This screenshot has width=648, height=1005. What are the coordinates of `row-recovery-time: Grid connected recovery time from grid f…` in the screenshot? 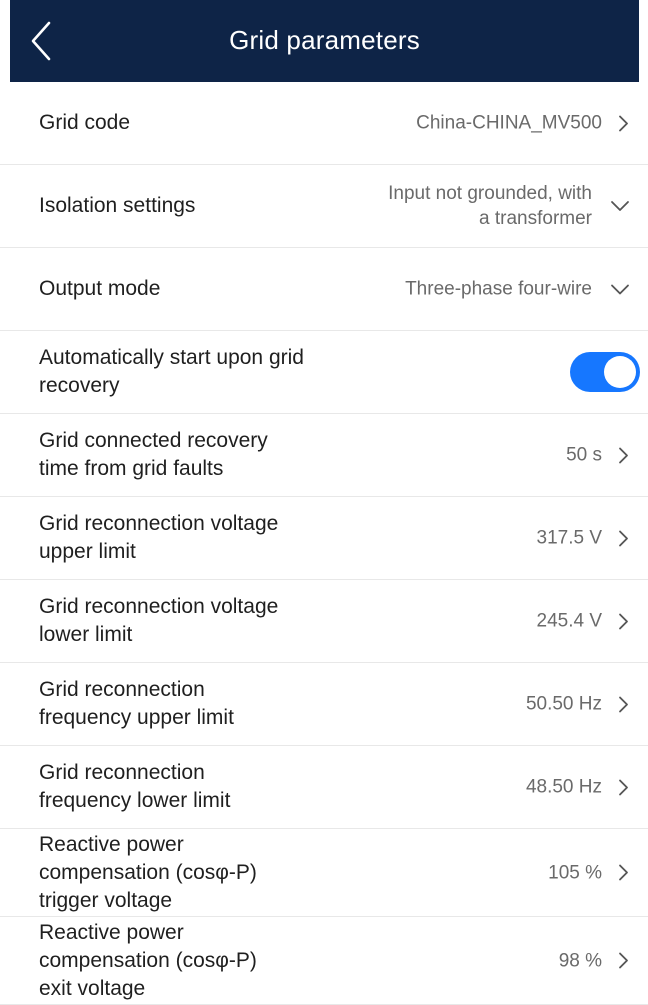 It's located at (324, 455).